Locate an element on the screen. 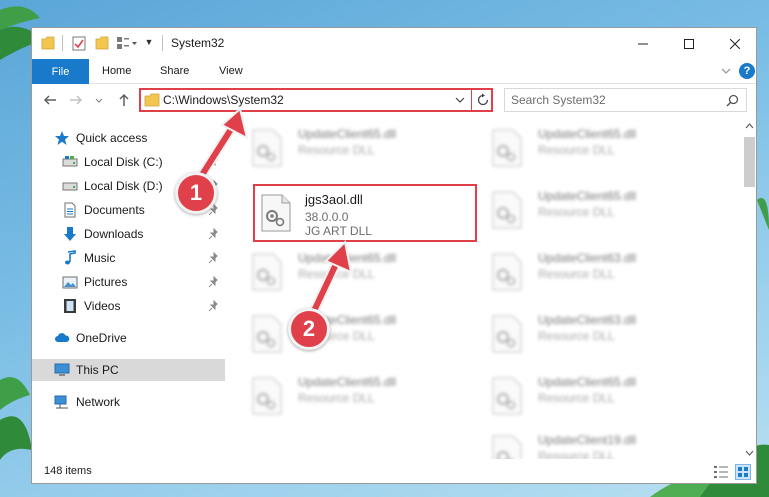  file-name: UpdateClient63.dll is located at coordinates (587, 258).